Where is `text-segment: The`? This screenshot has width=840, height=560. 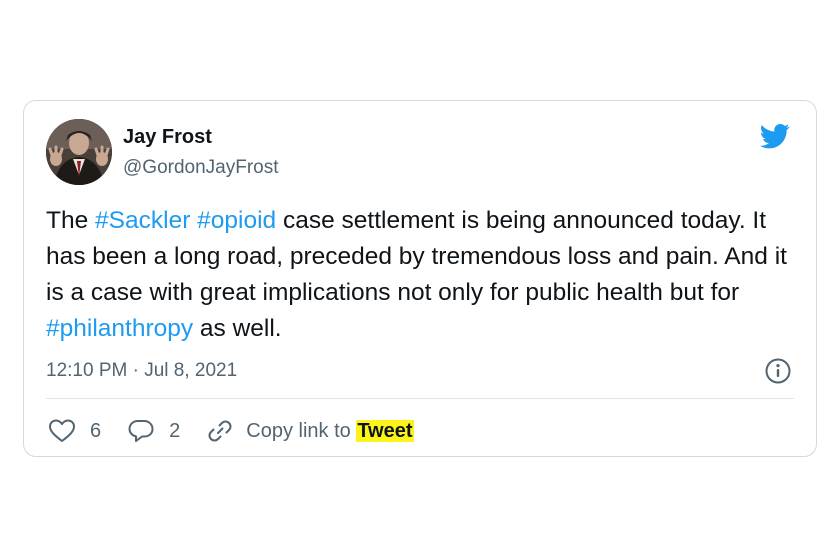 text-segment: The is located at coordinates (71, 220).